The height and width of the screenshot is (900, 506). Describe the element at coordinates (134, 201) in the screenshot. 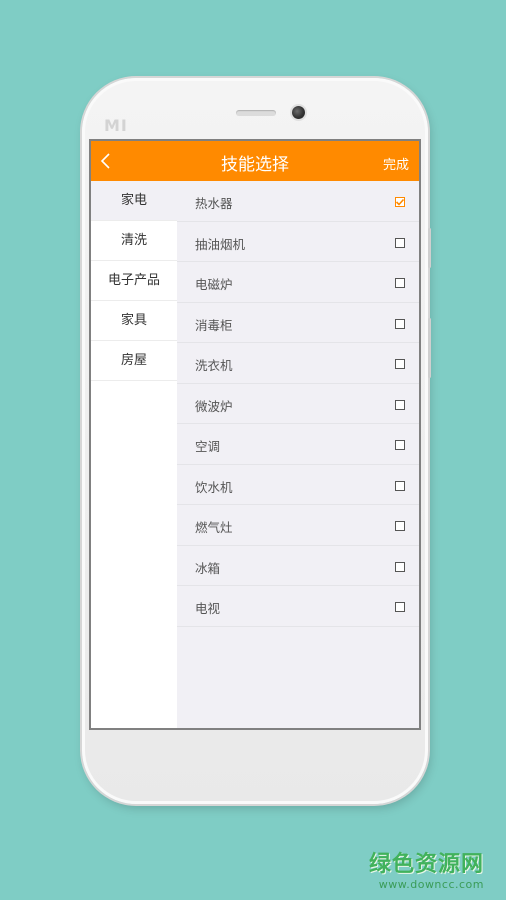

I see `sidebar-item-appliances: 家电` at that location.